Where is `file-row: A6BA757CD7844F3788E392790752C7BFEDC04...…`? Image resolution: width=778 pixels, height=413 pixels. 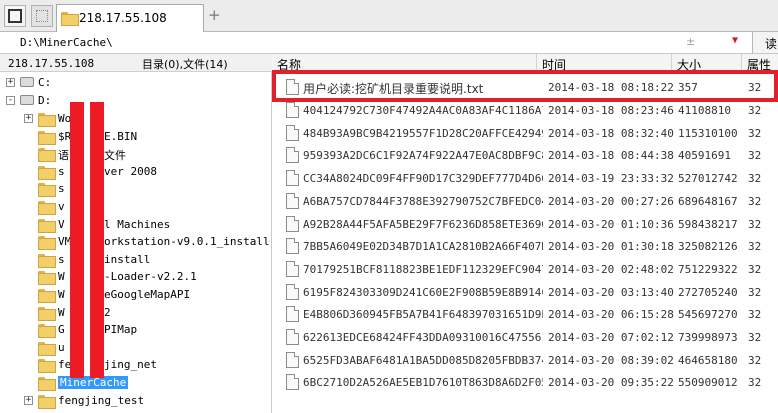 file-row: A6BA757CD7844F3788E392790752C7BFEDC04...… is located at coordinates (525, 201).